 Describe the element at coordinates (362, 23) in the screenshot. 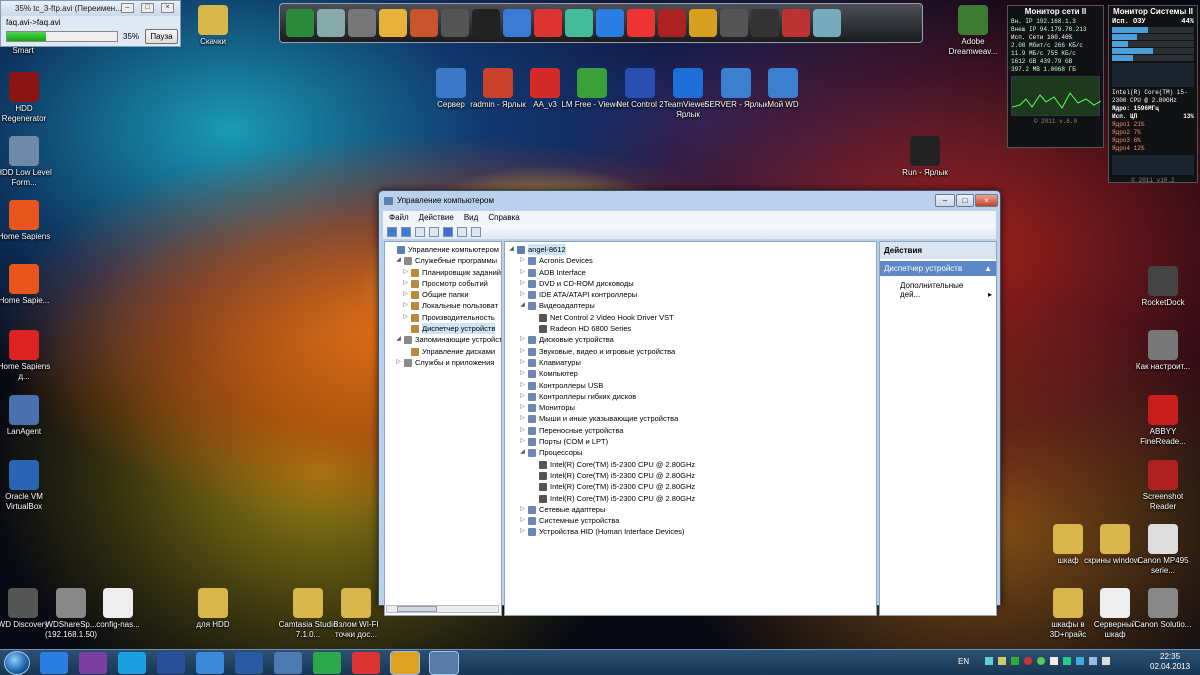

I see `tool-icon` at that location.